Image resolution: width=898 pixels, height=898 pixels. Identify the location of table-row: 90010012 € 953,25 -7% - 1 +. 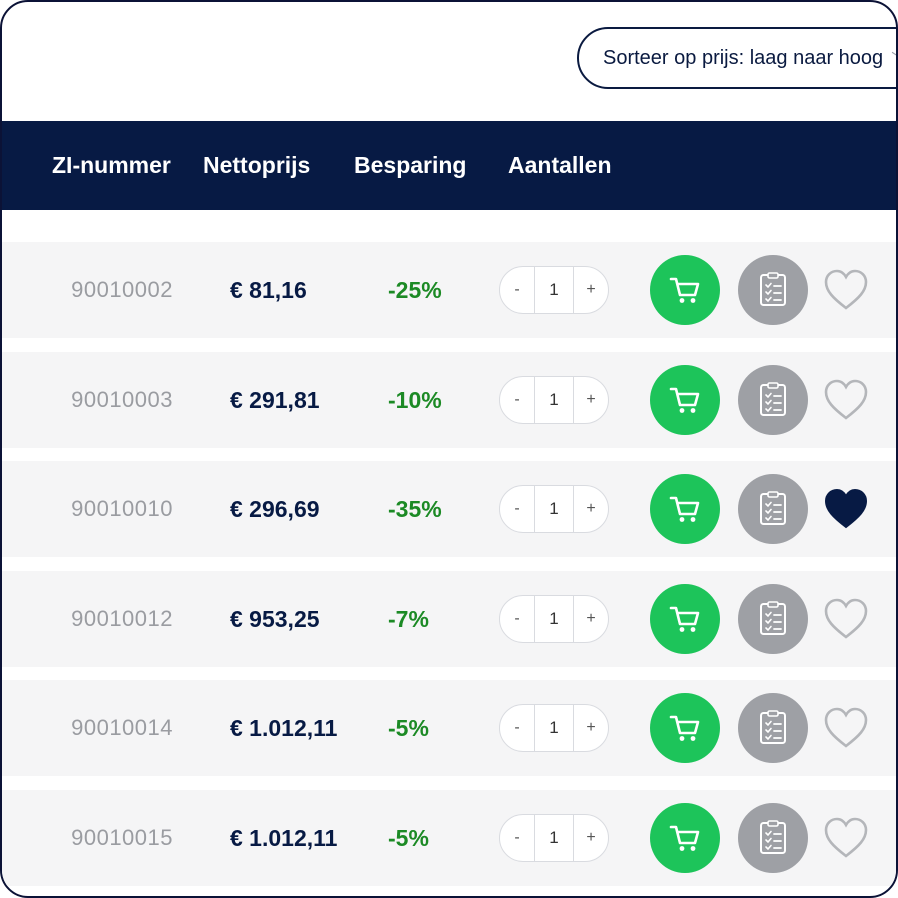
(449, 619).